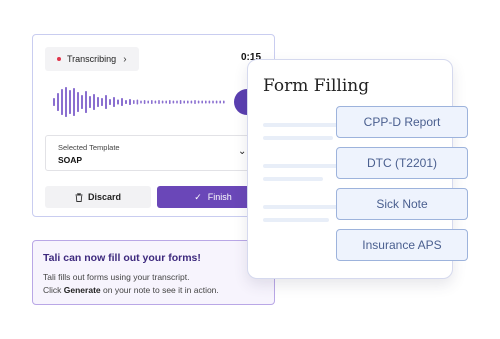 The height and width of the screenshot is (339, 500). What do you see at coordinates (89, 147) in the screenshot?
I see `template-label: Selected Template` at bounding box center [89, 147].